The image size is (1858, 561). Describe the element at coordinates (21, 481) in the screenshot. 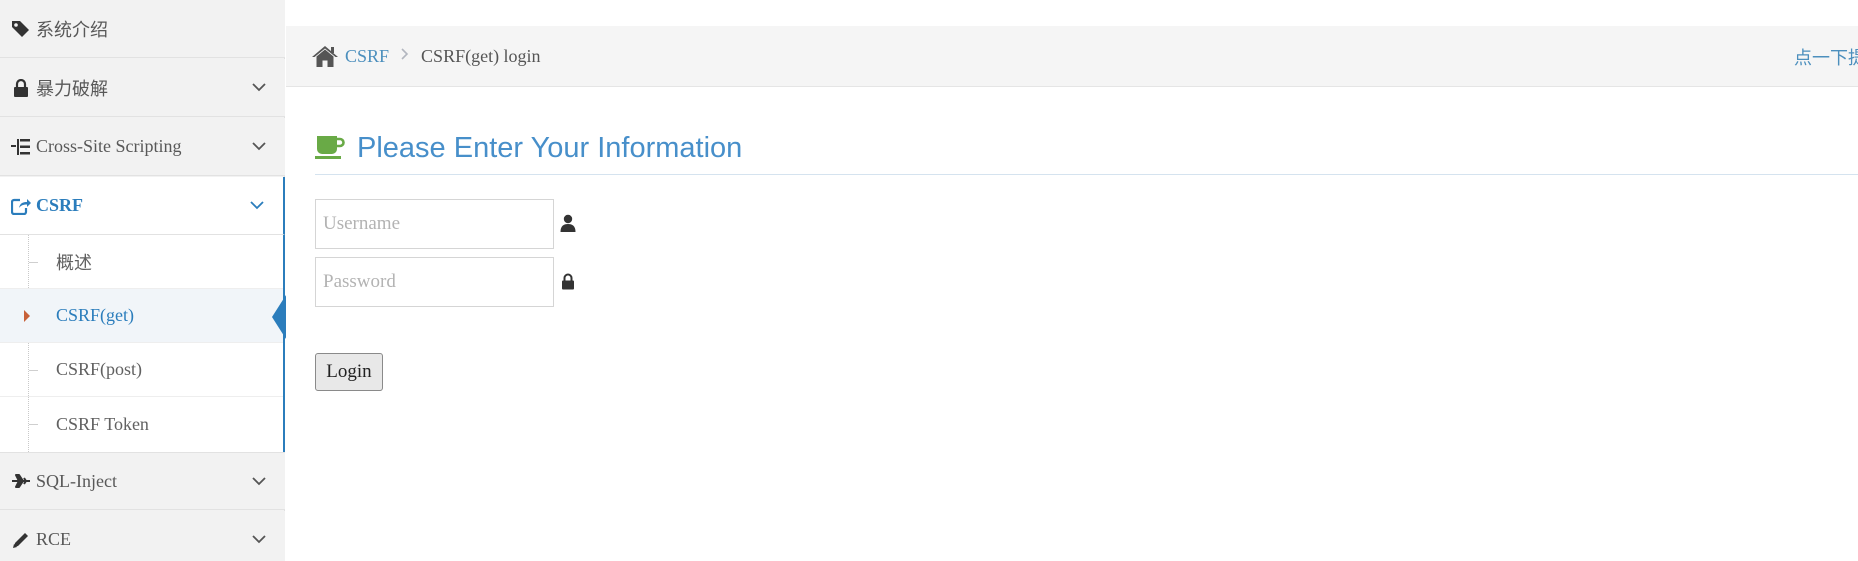

I see `plane-icon` at that location.